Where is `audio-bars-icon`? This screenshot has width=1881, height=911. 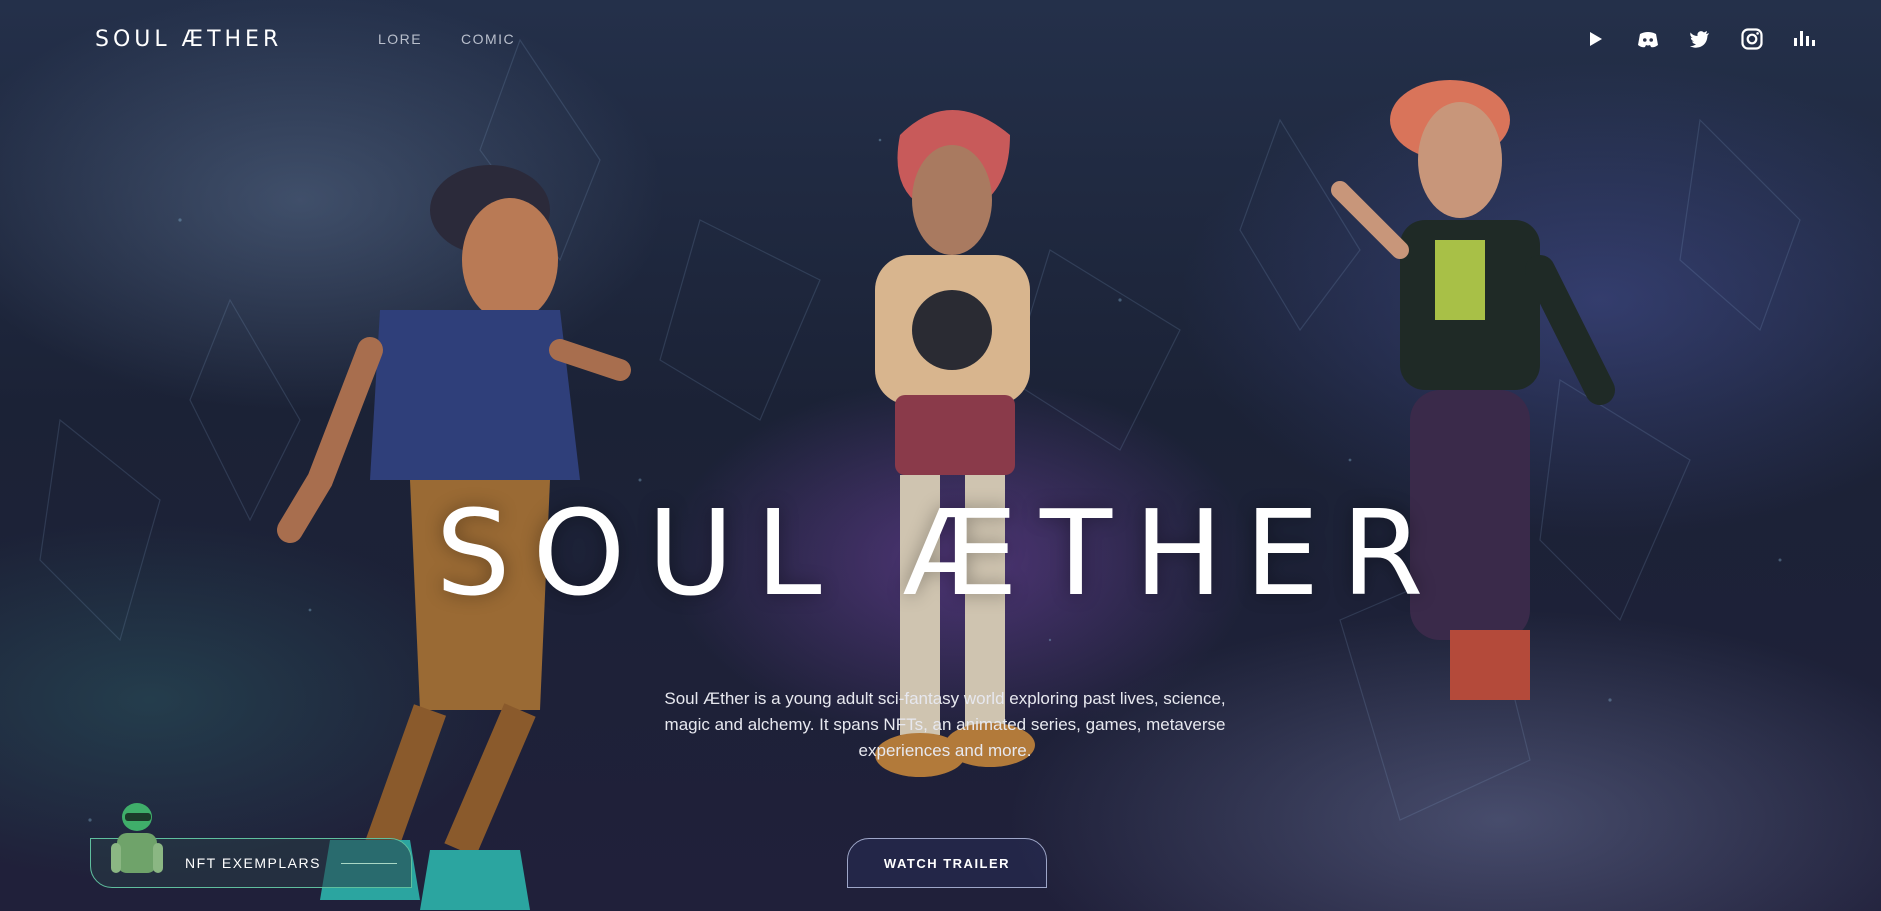
audio-bars-icon is located at coordinates (1804, 39).